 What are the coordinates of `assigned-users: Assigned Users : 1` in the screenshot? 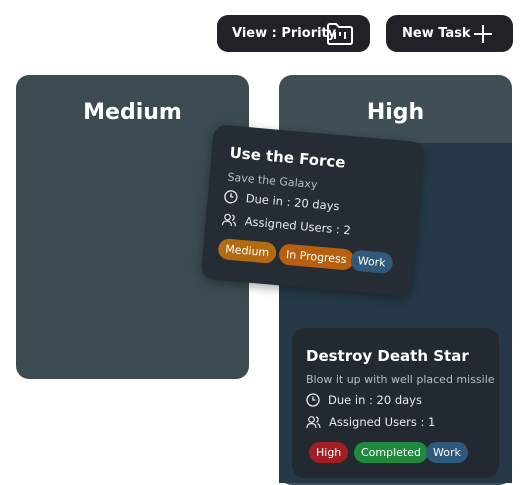 It's located at (370, 422).